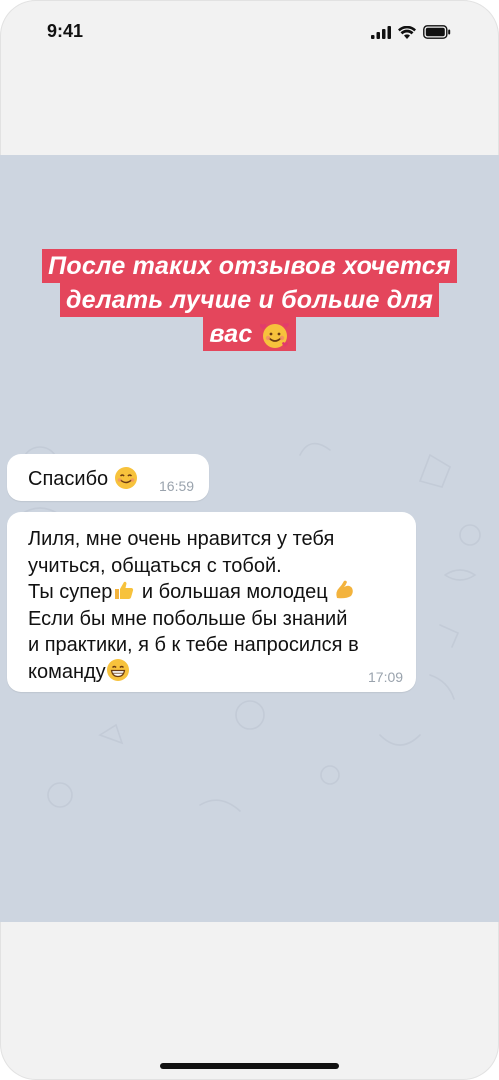 The width and height of the screenshot is (499, 1080). Describe the element at coordinates (274, 336) in the screenshot. I see `smiling-face-with-hearts-icon` at that location.